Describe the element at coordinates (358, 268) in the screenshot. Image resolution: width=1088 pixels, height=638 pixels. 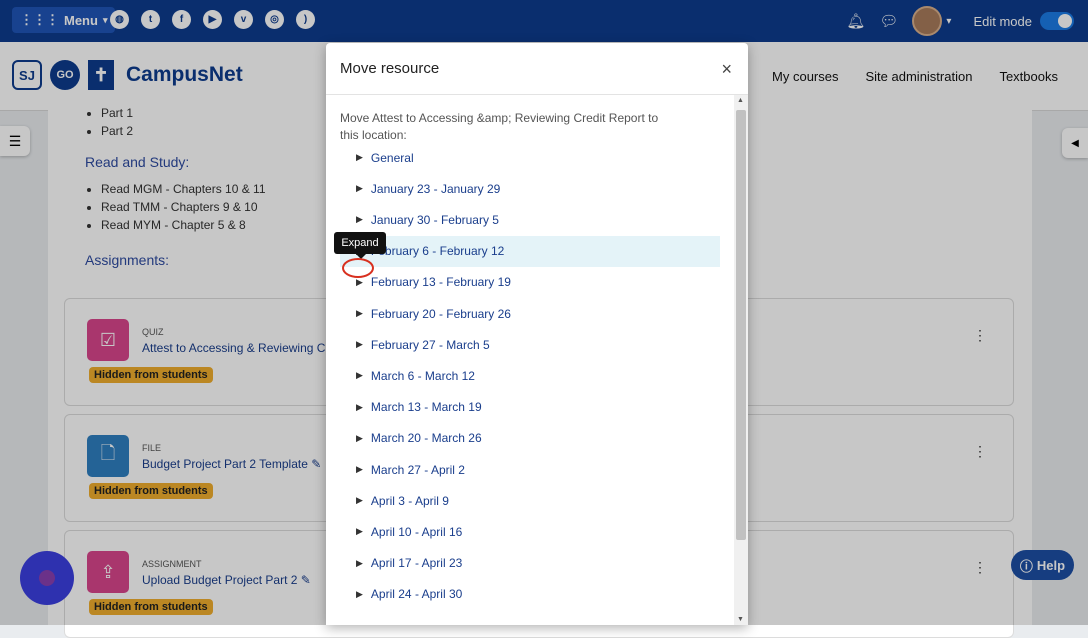
I see `highlight-annotation` at that location.